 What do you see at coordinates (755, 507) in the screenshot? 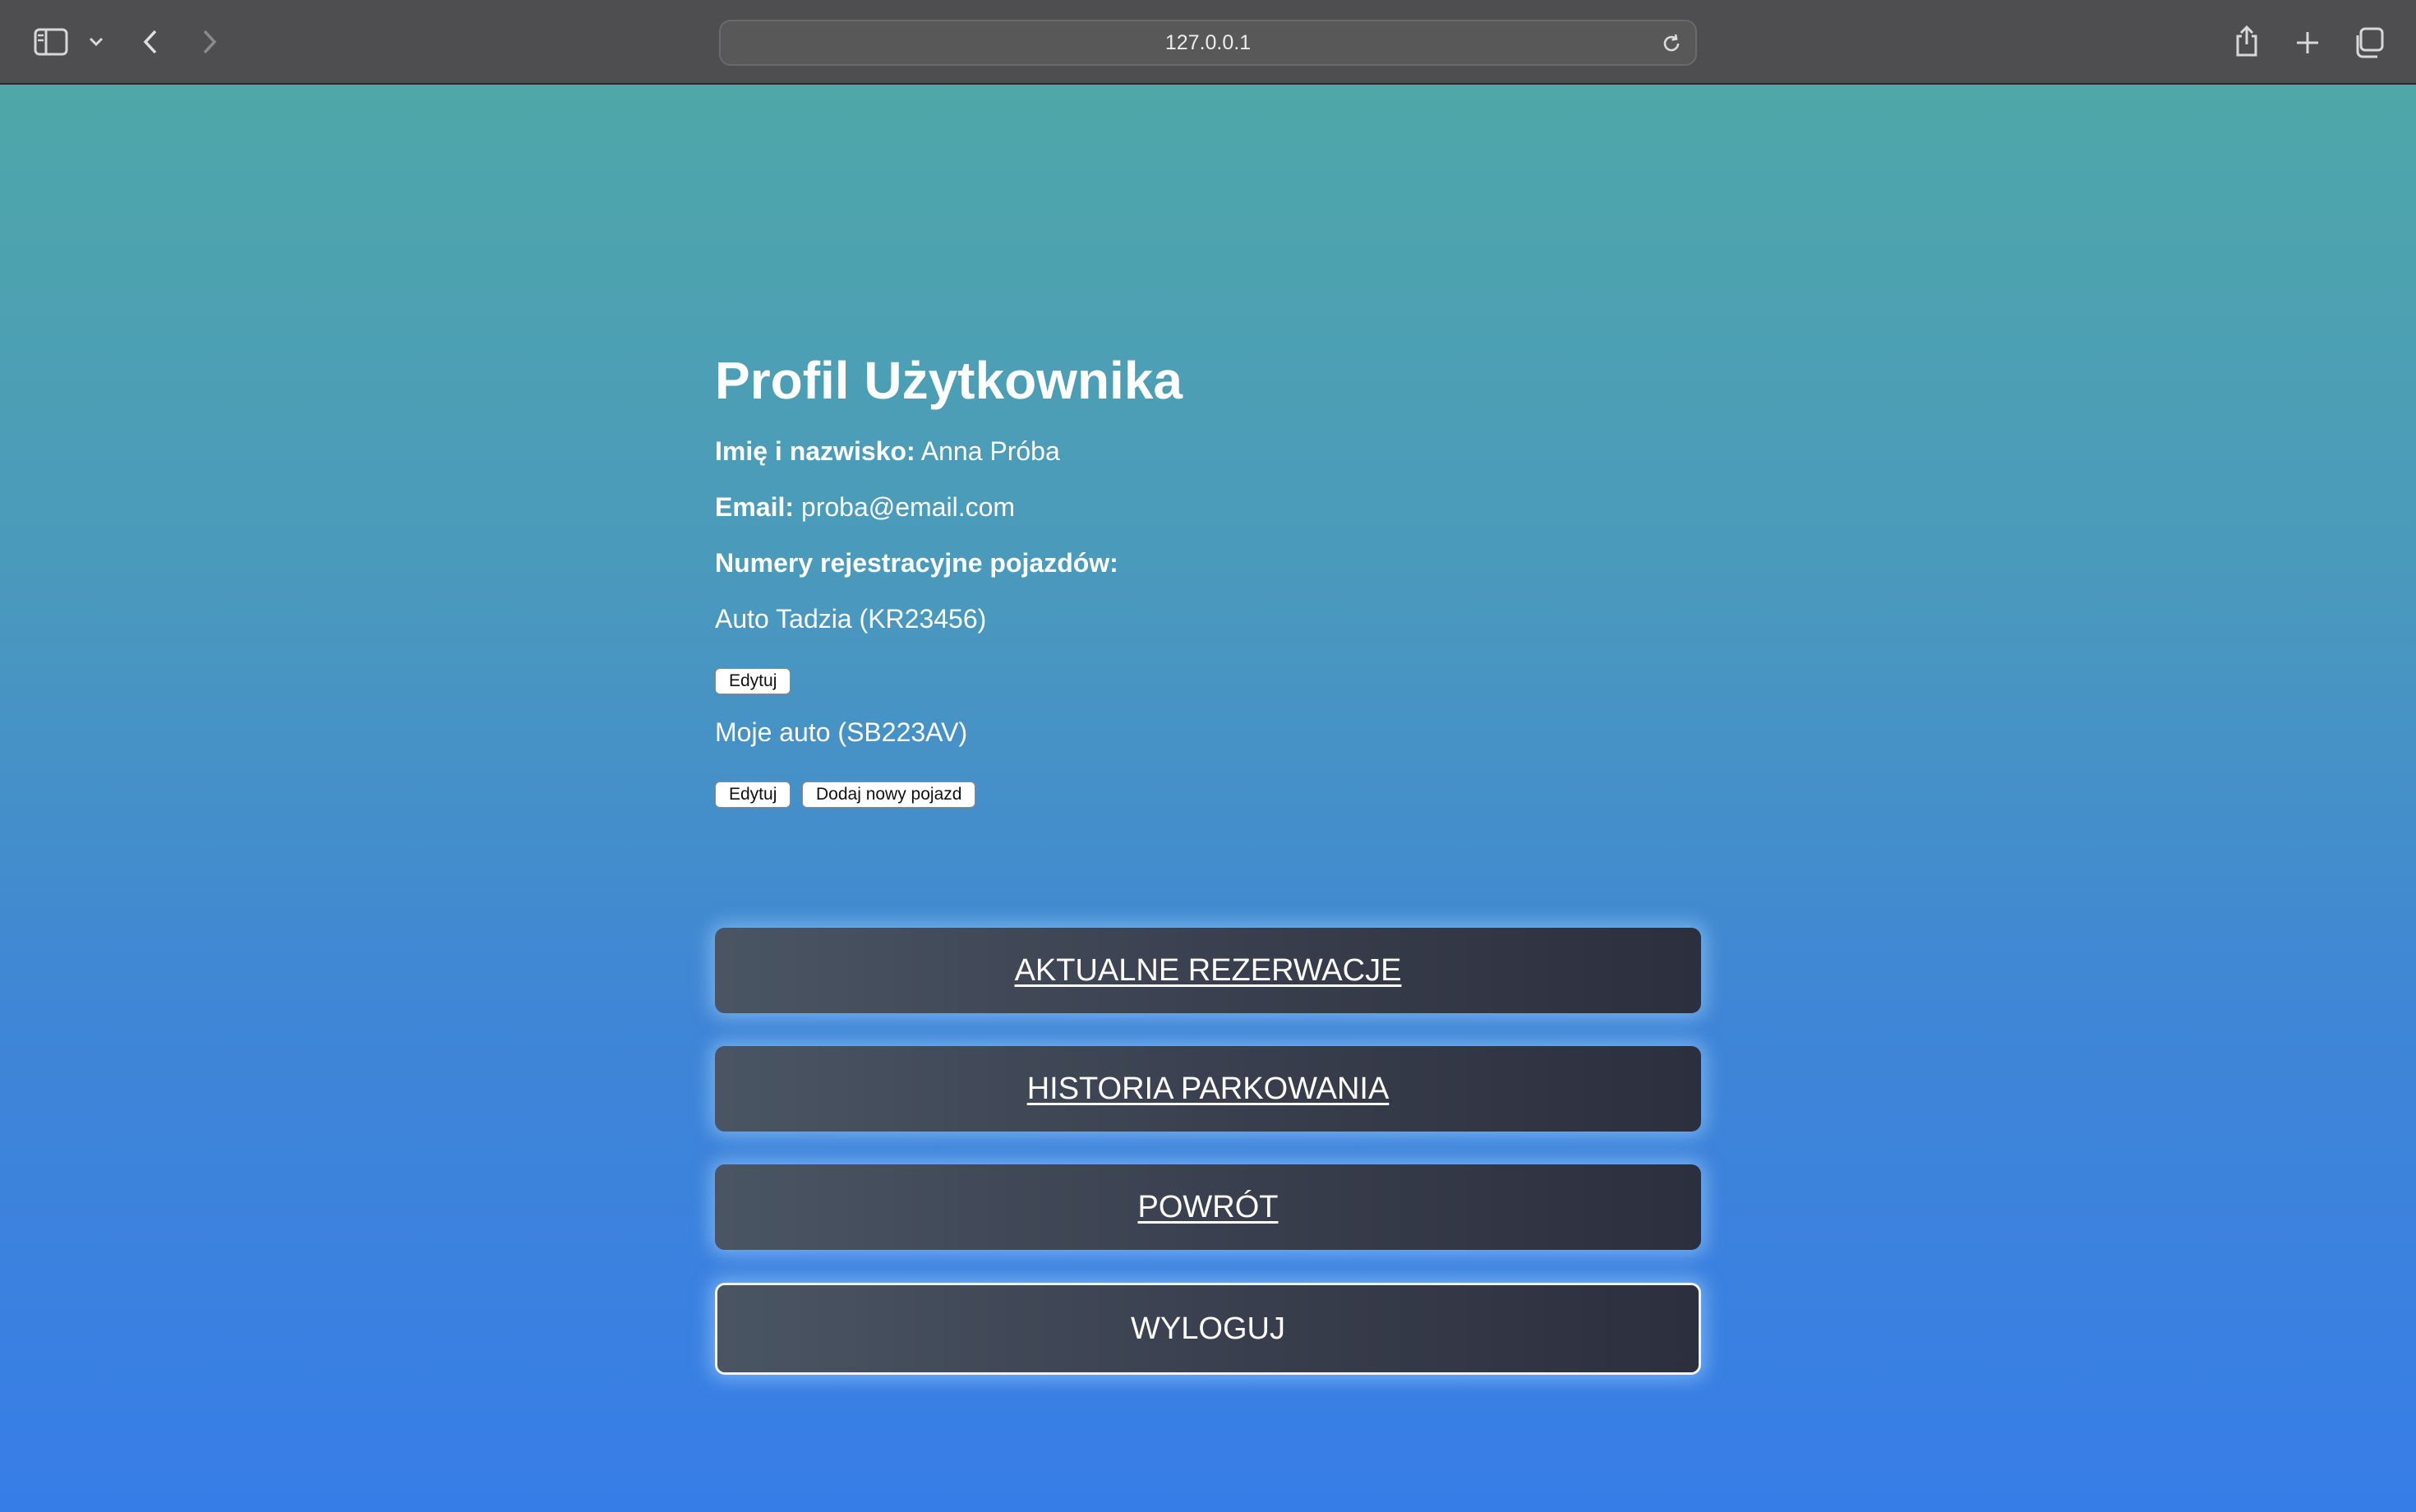
I see `email-label: Email:` at bounding box center [755, 507].